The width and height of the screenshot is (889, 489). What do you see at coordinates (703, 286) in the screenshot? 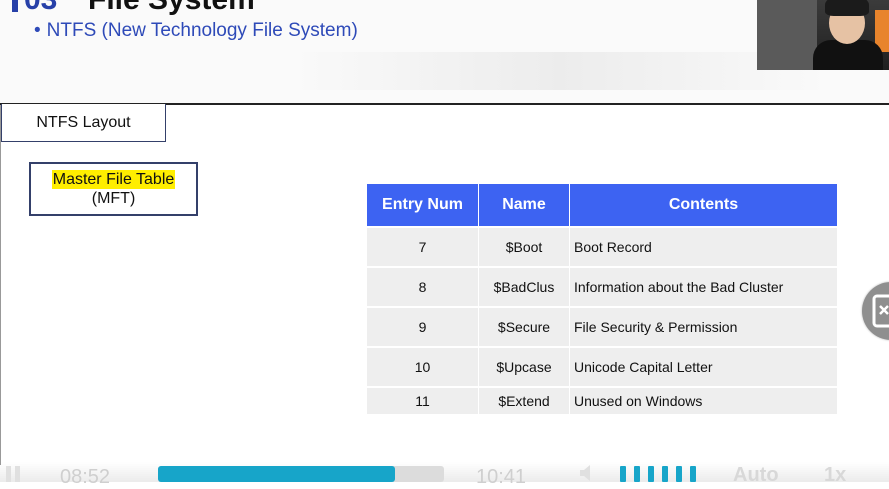
I see `cell-contents: Information about the Bad Cluster` at bounding box center [703, 286].